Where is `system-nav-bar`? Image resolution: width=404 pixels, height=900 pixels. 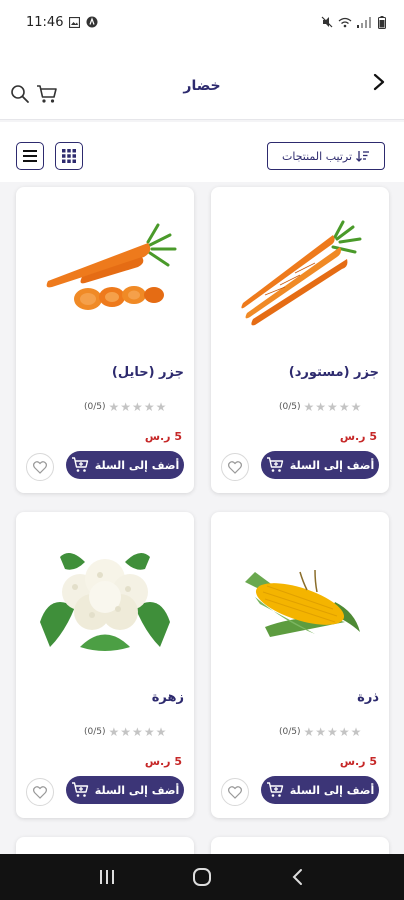
system-nav-bar is located at coordinates (202, 877).